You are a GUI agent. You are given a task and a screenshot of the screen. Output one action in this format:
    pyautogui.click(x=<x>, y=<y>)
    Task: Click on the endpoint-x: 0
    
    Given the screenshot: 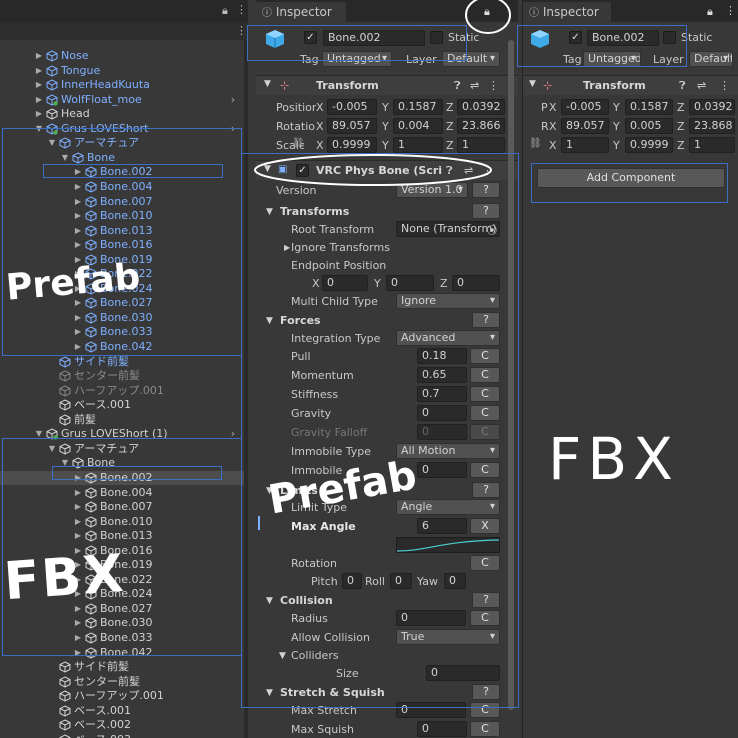 What is the action you would take?
    pyautogui.click(x=345, y=283)
    